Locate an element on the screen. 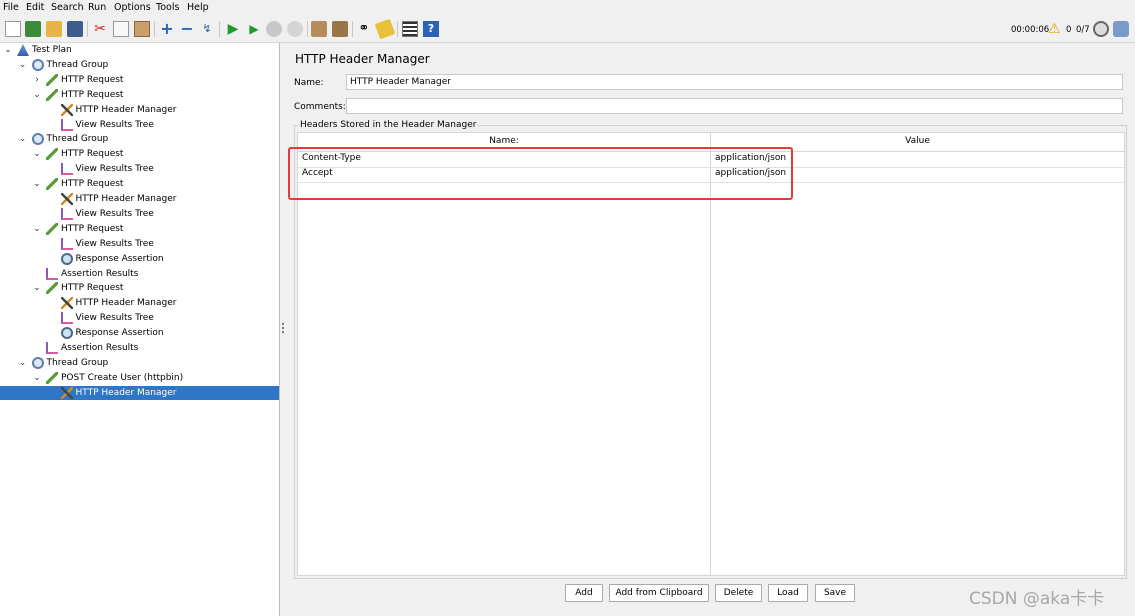  menu-tools: Tools is located at coordinates (167, 7).